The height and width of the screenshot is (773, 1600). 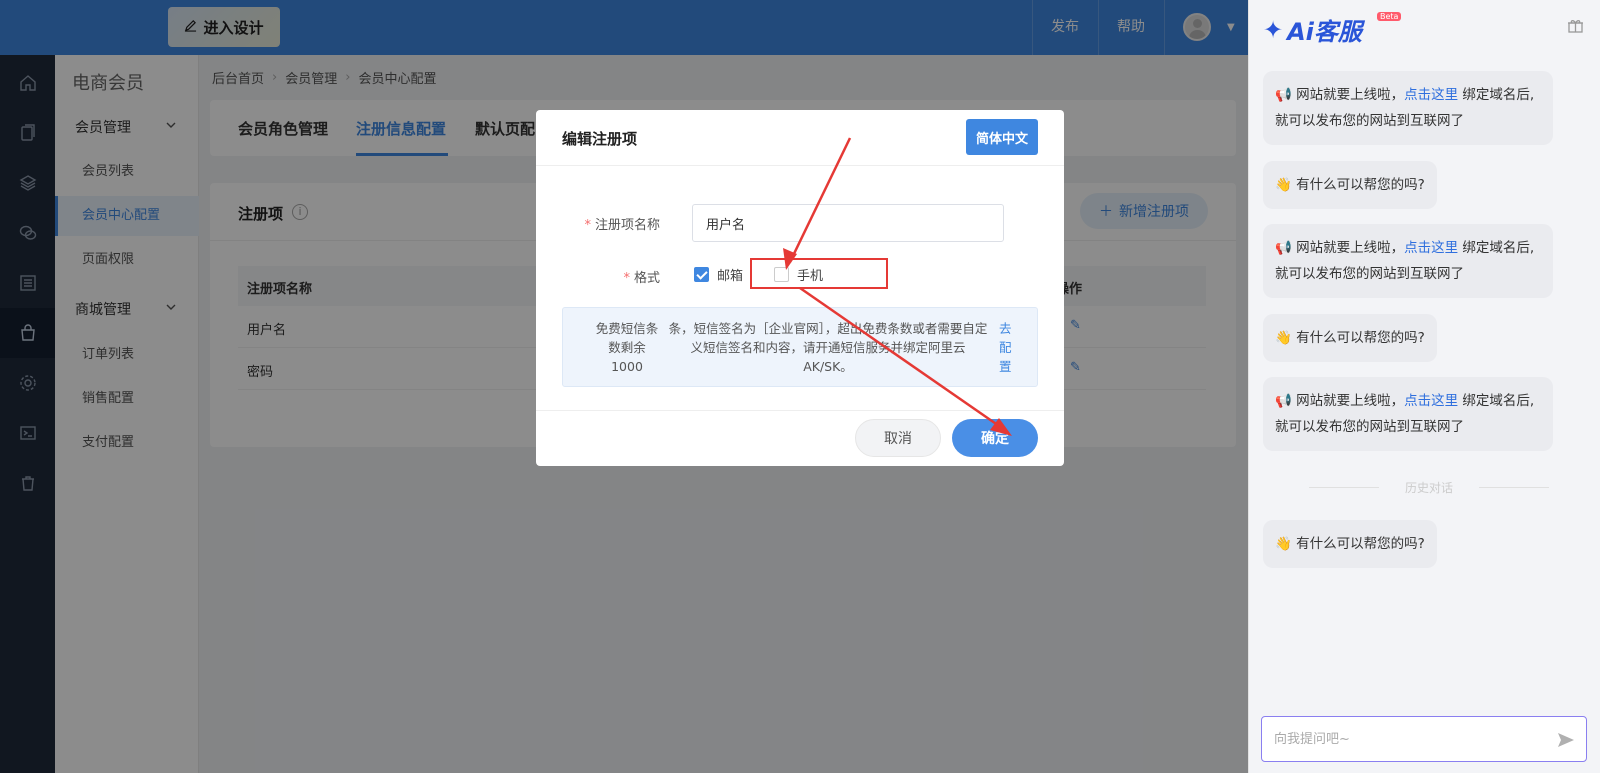 What do you see at coordinates (627, 225) in the screenshot?
I see `name-label-text: 注册项名称` at bounding box center [627, 225].